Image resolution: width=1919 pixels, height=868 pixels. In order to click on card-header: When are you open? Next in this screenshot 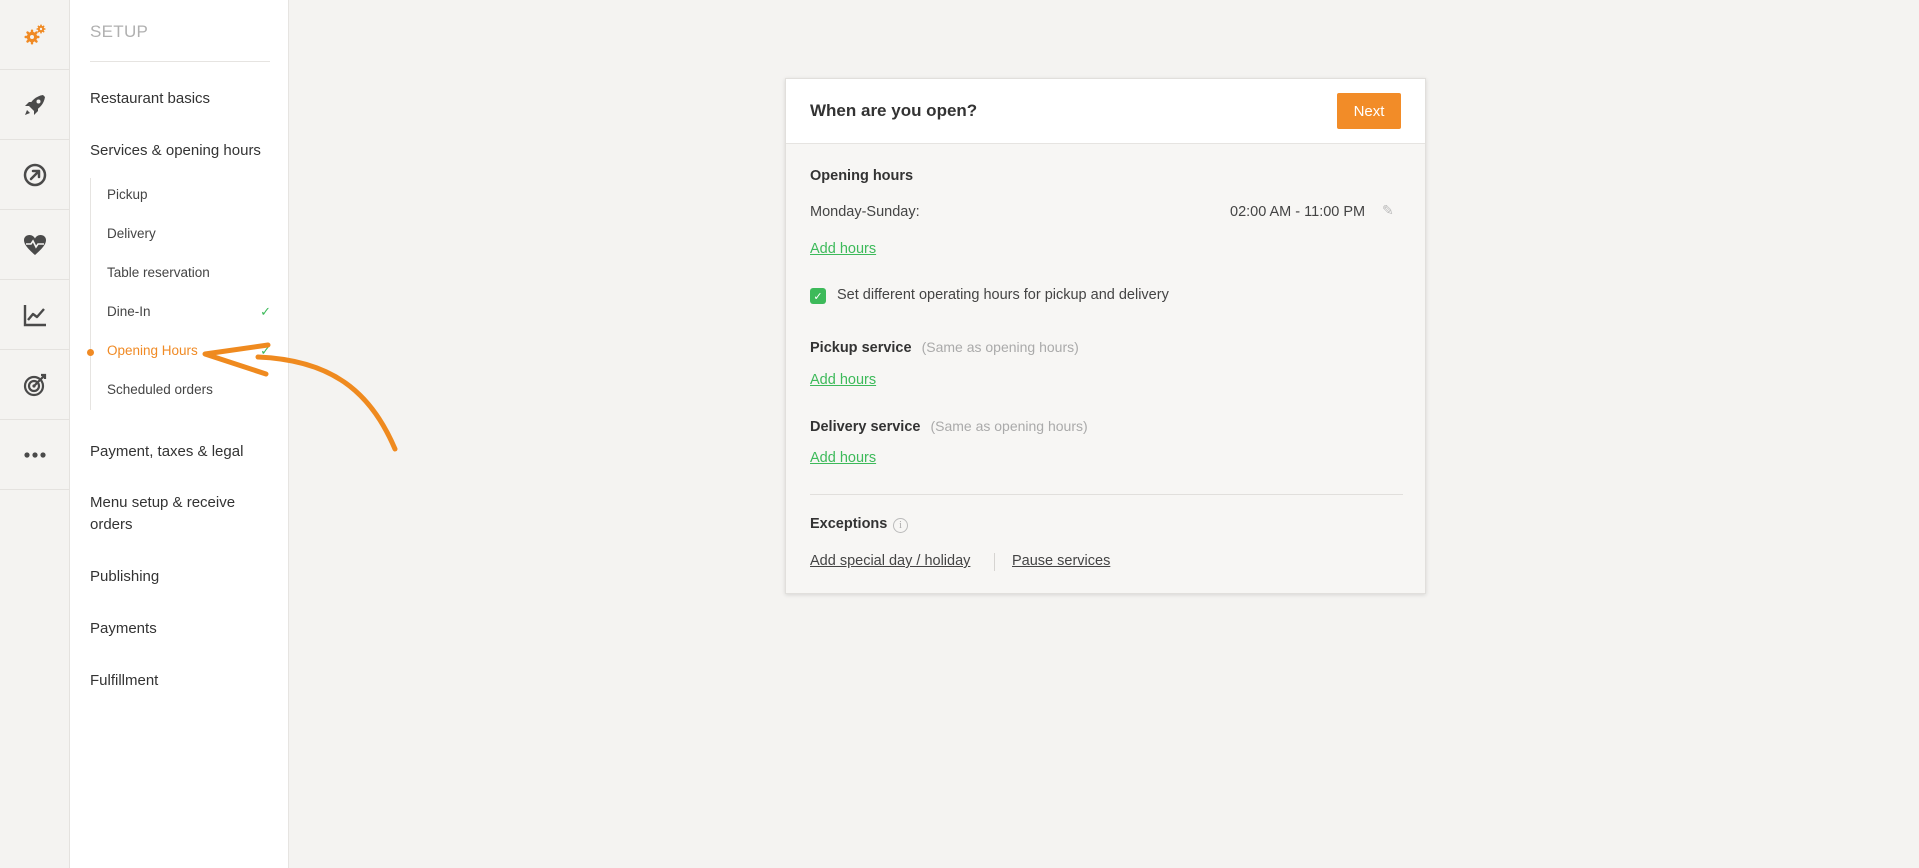, I will do `click(1105, 111)`.